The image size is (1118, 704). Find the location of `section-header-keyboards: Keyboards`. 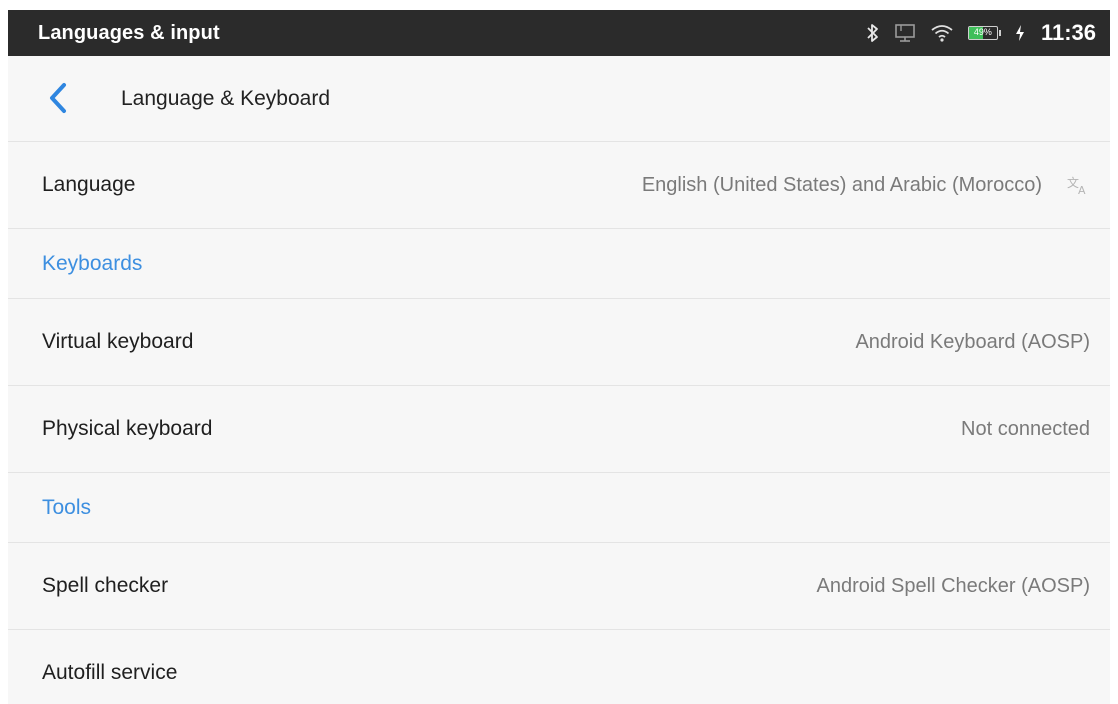

section-header-keyboards: Keyboards is located at coordinates (559, 264).